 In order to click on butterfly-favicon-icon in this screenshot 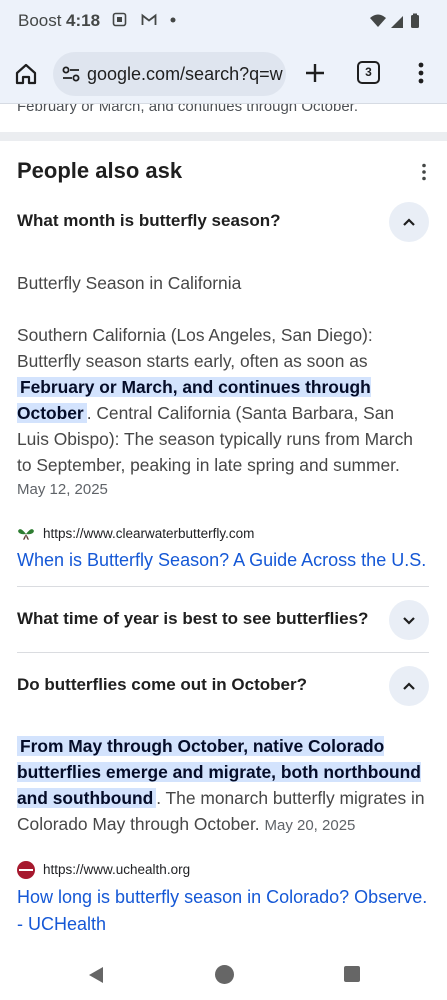, I will do `click(26, 534)`.